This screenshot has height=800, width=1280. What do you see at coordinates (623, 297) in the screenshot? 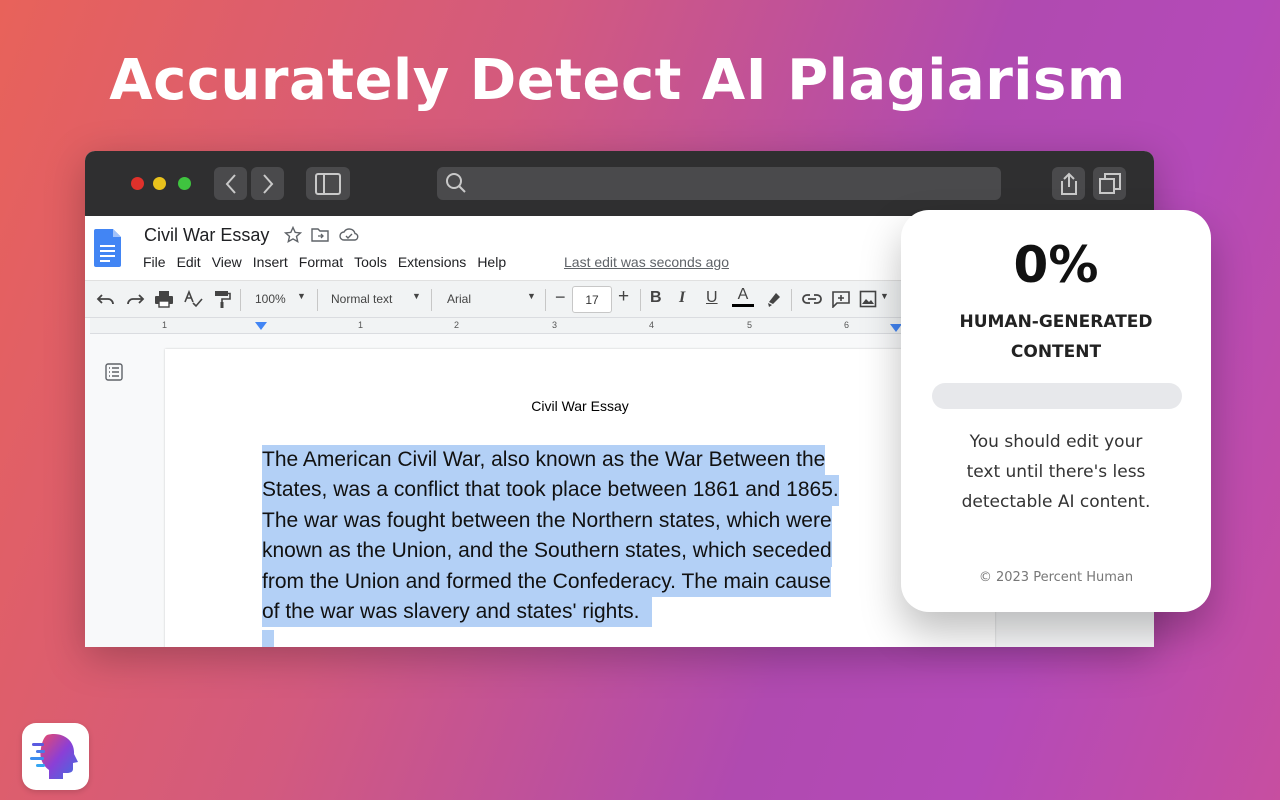
I see `increase-font-size-button: +` at bounding box center [623, 297].